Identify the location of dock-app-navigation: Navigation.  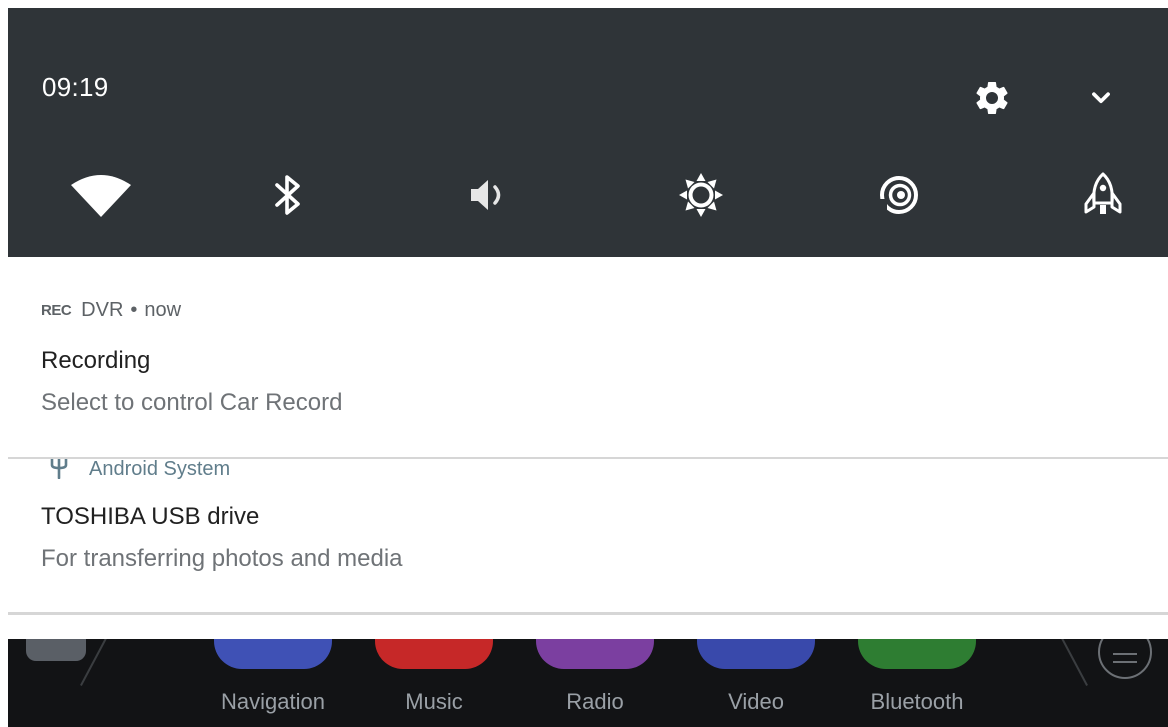
(273, 683).